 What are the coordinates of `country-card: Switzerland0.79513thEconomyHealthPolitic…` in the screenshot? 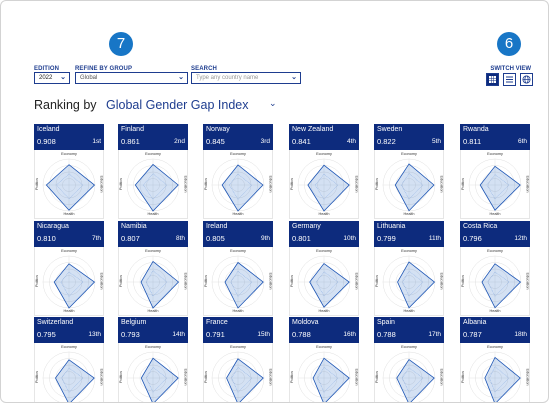 It's located at (69, 359).